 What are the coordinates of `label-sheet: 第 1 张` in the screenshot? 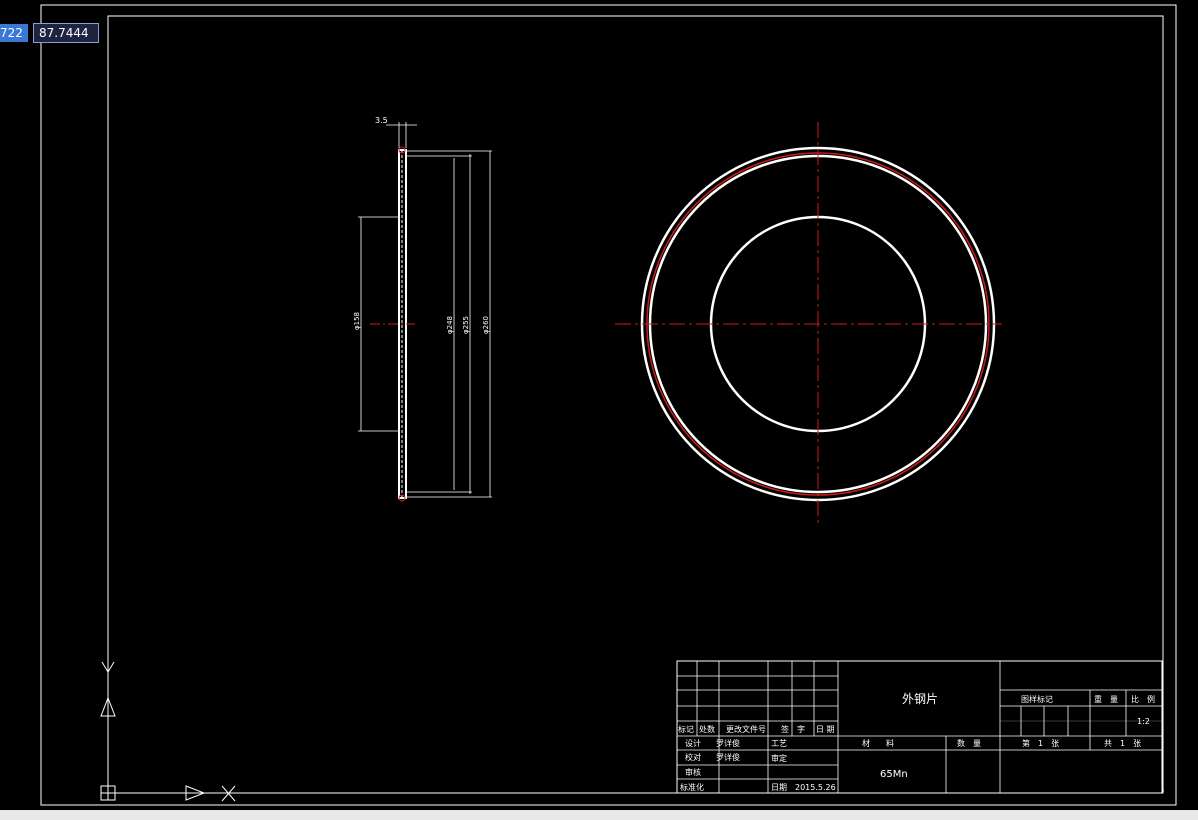 It's located at (1040, 743).